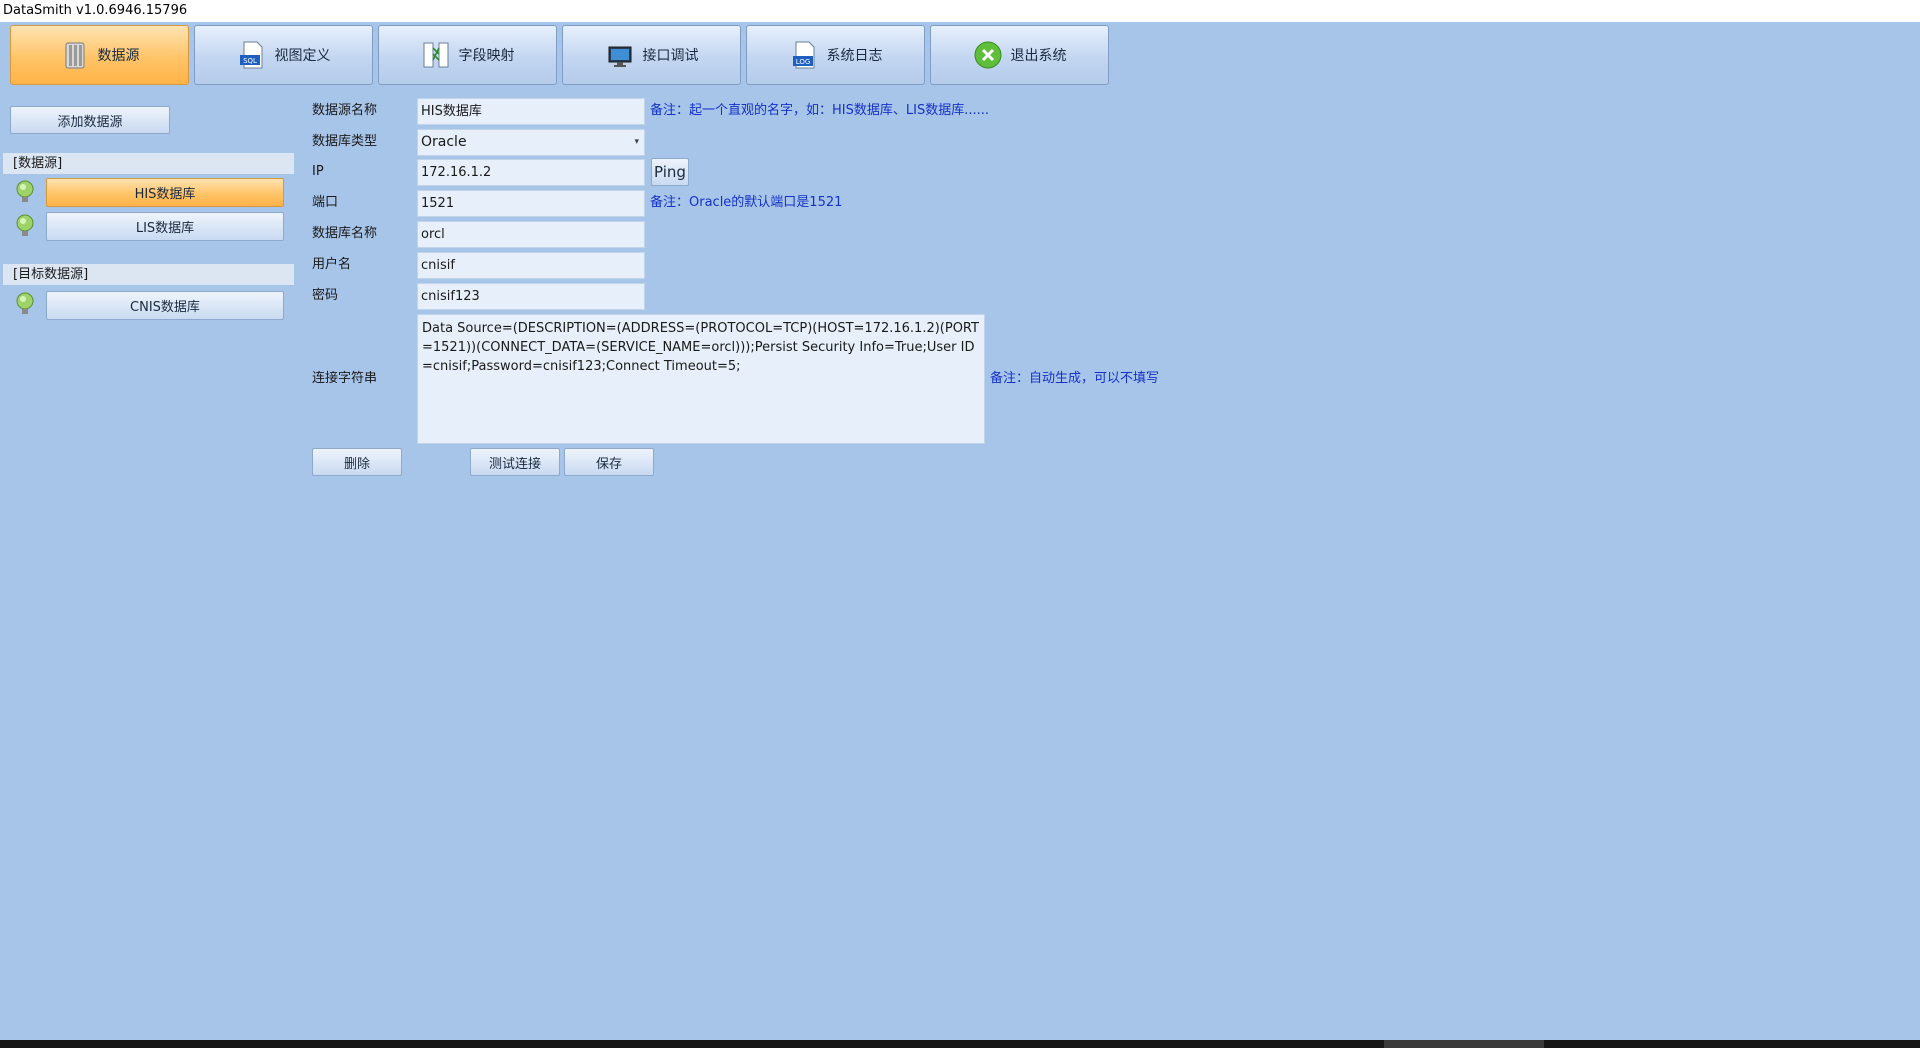 The width and height of the screenshot is (1920, 1048). I want to click on tab-field-mapping: 字段映射, so click(467, 55).